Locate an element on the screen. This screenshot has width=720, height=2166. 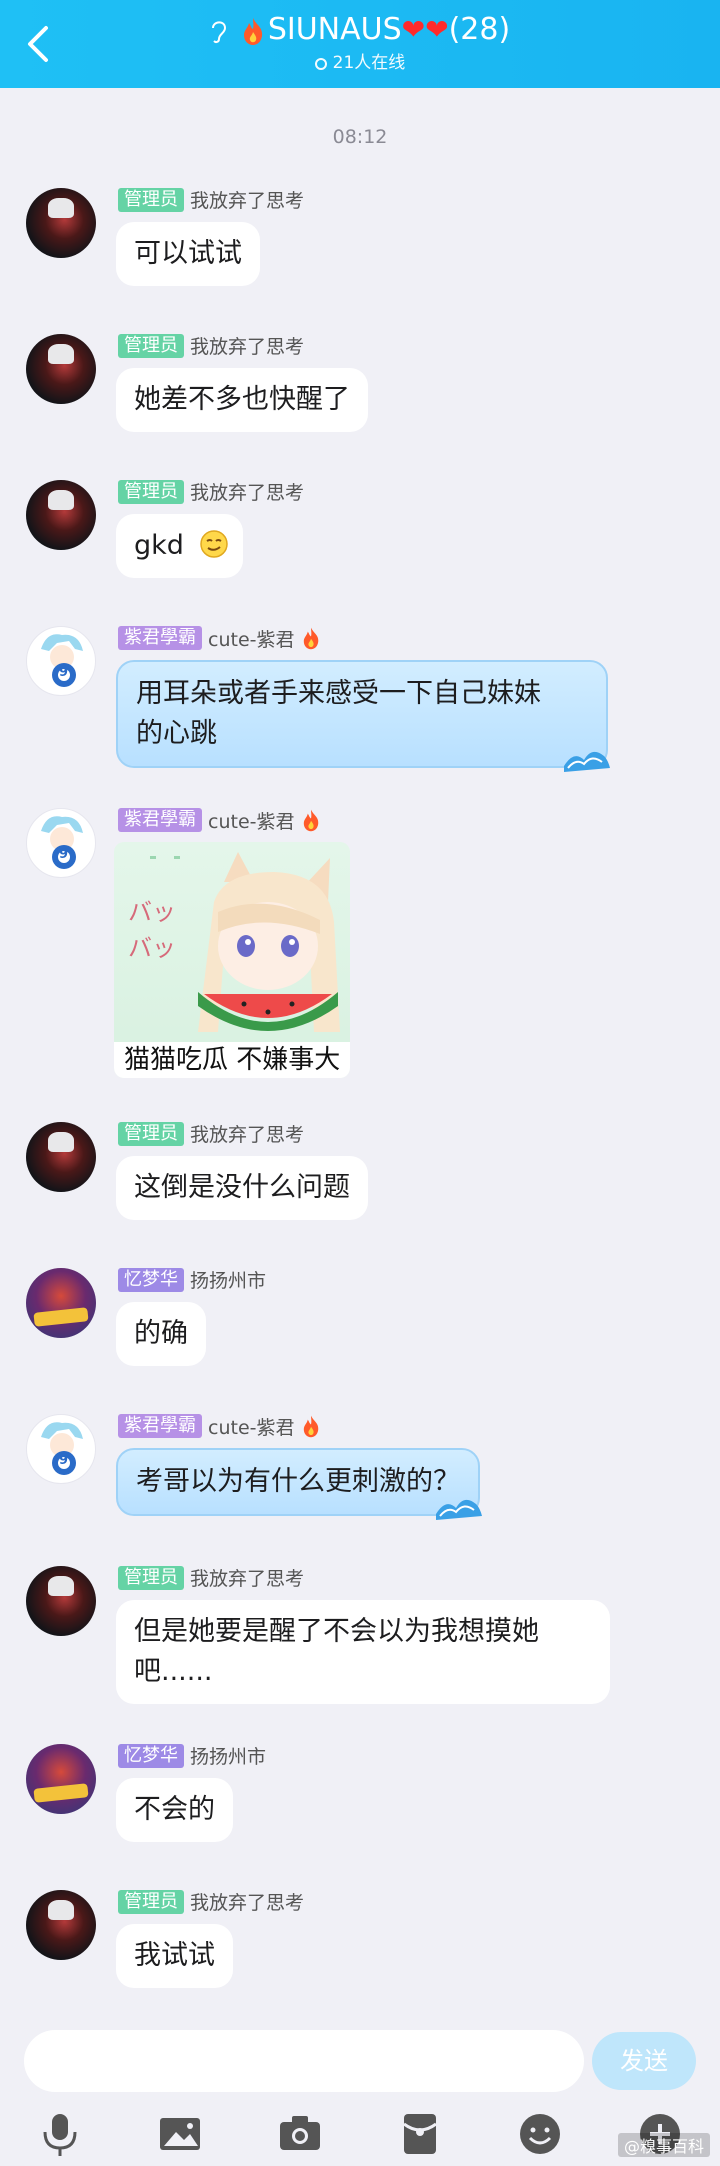
red-packet-icon is located at coordinates (420, 2134).